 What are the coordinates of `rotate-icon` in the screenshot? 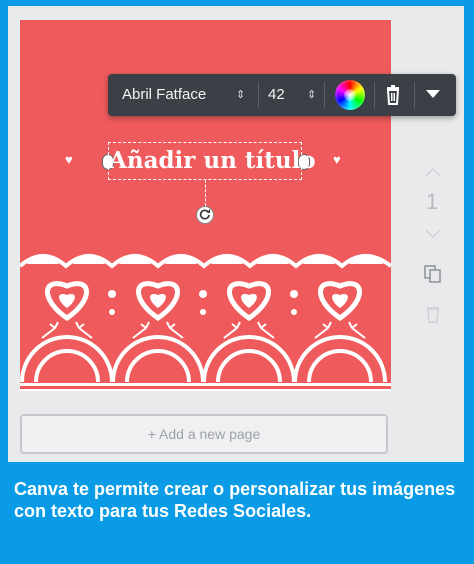 It's located at (205, 214).